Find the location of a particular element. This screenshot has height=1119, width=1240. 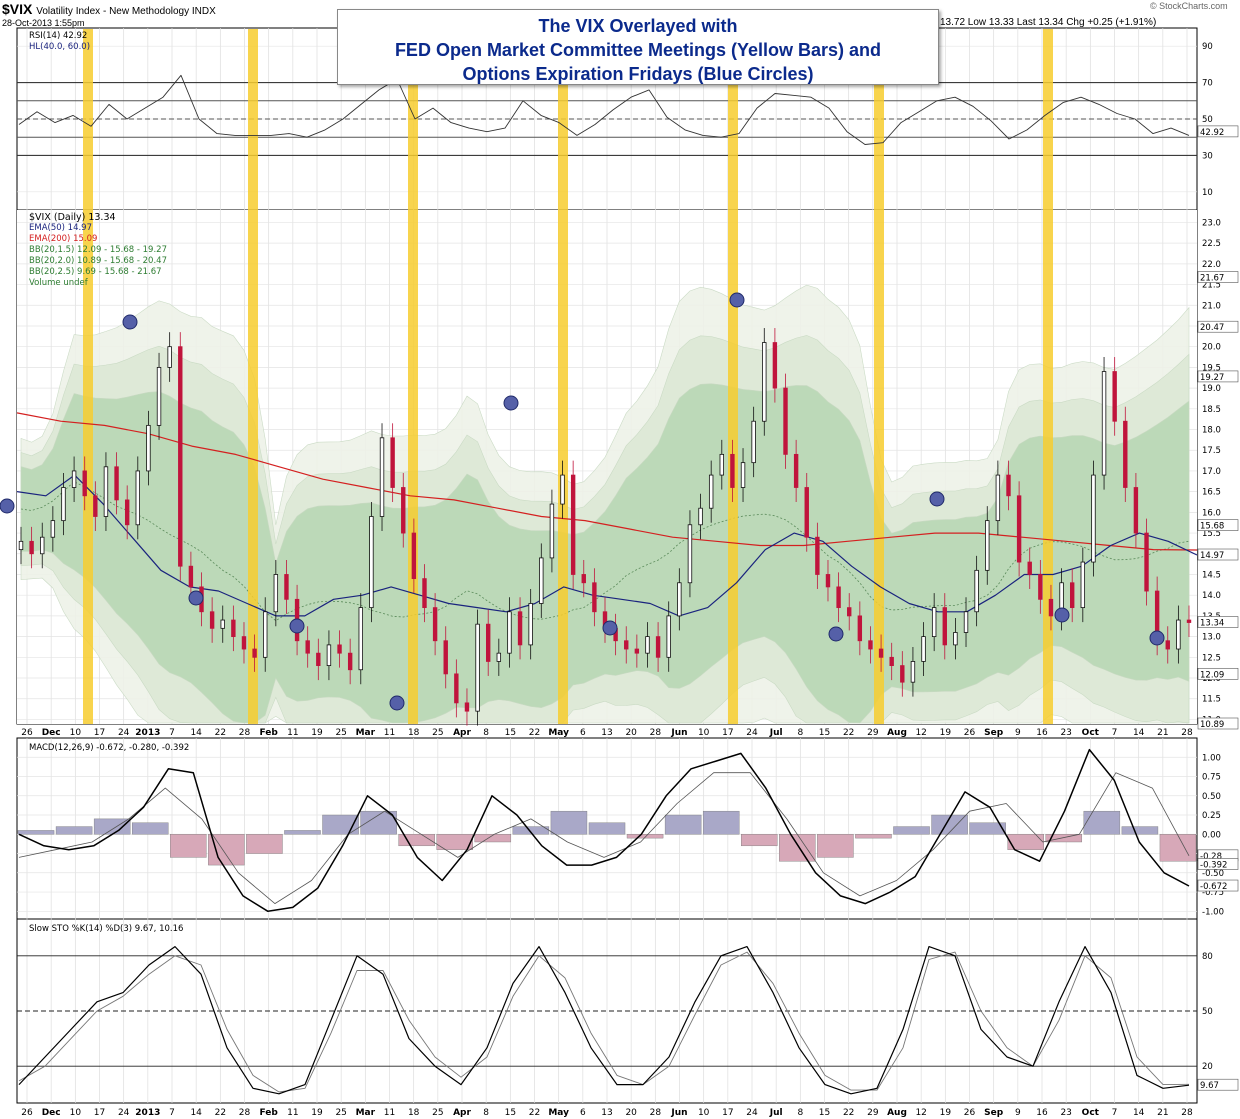

x-tick-label-bottom: Jun is located at coordinates (678, 1113).